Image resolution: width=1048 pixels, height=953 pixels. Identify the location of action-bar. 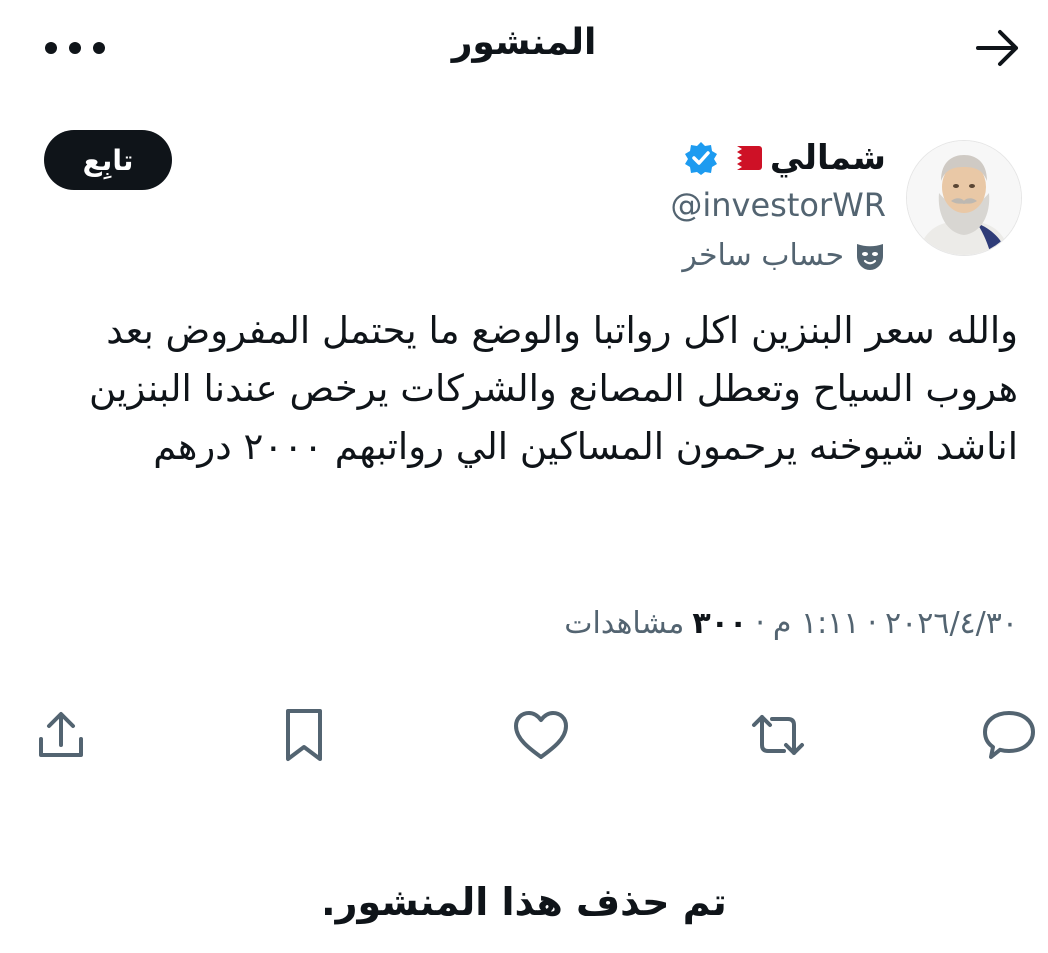
(524, 735).